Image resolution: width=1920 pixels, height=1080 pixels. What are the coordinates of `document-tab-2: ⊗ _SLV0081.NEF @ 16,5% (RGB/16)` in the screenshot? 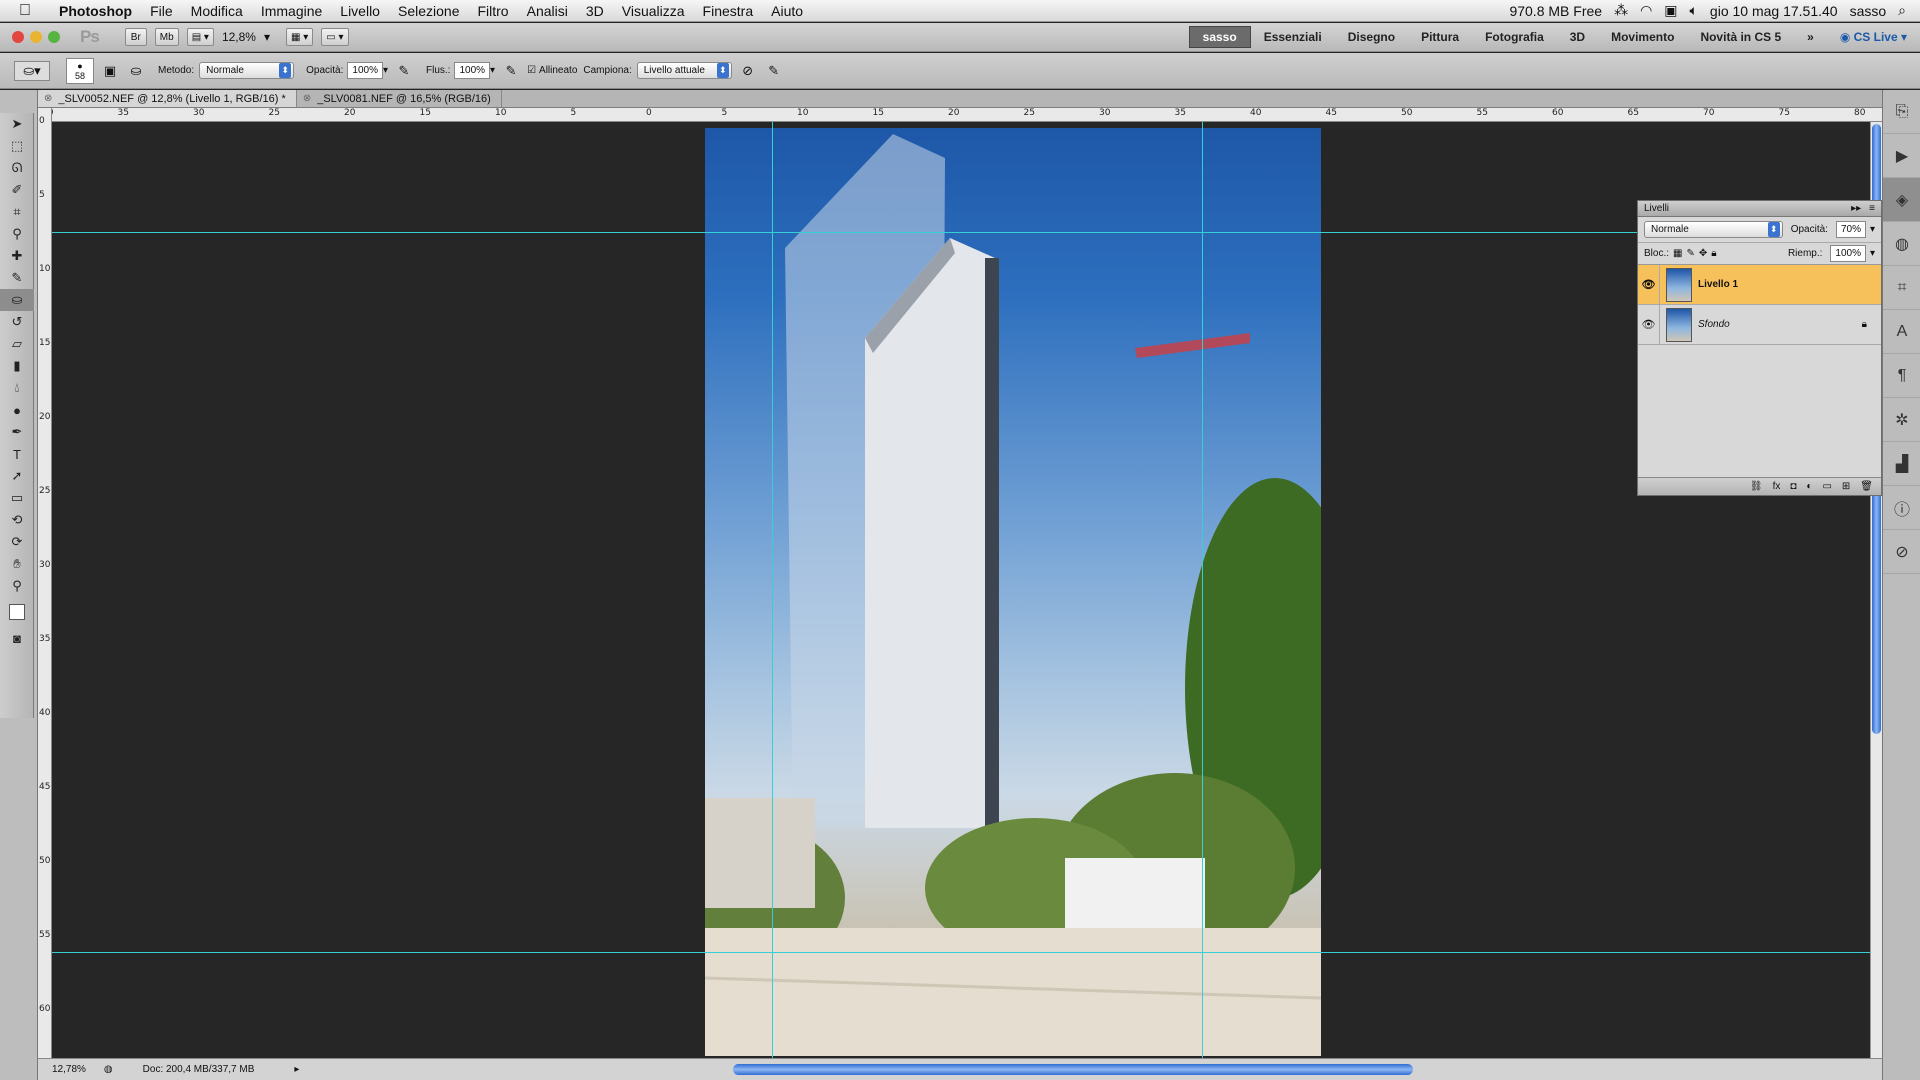 It's located at (399, 98).